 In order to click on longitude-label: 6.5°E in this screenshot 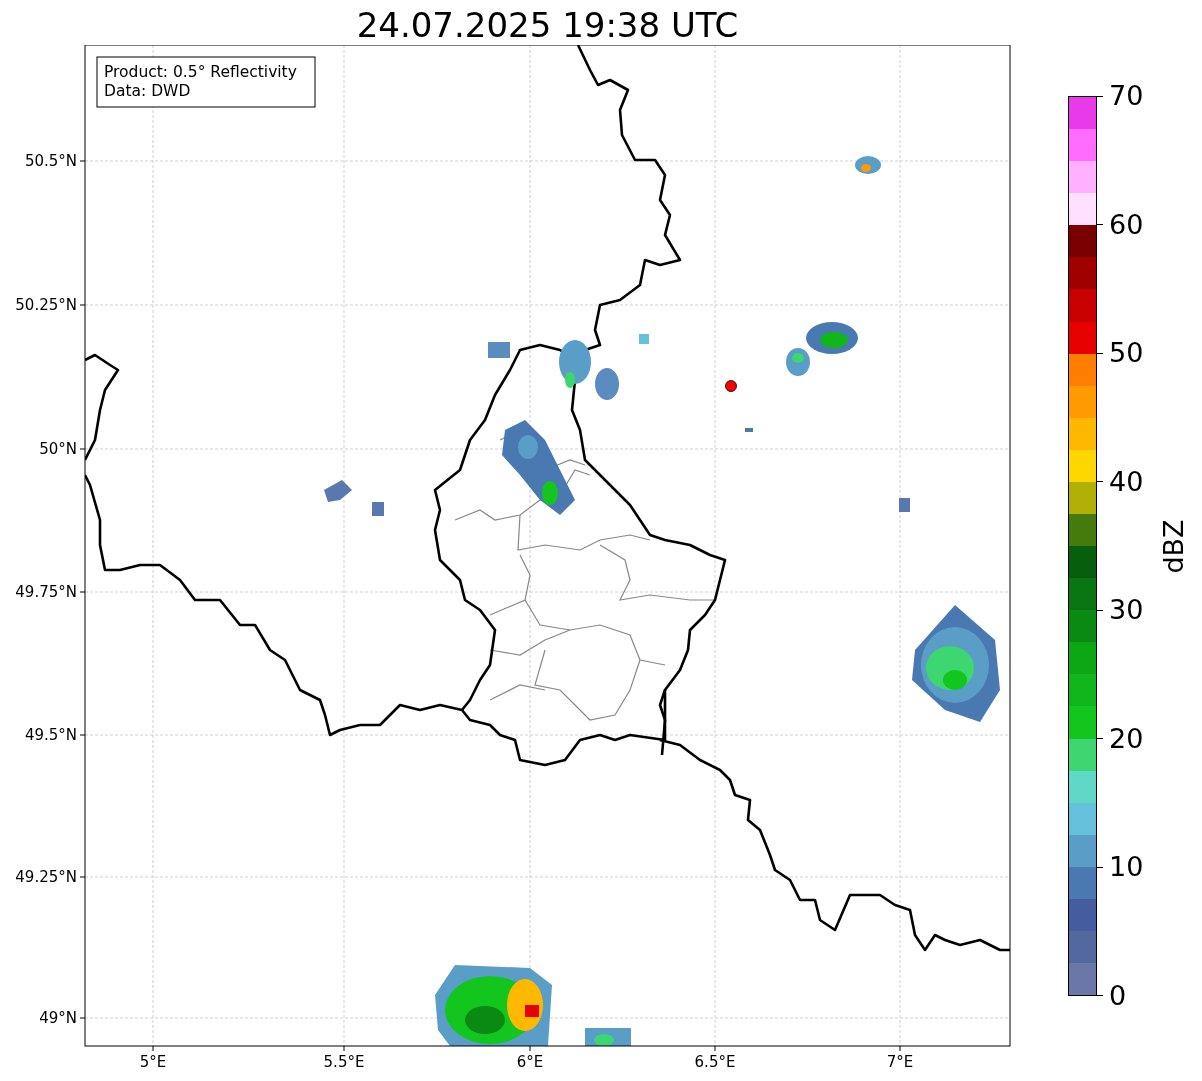, I will do `click(715, 1062)`.